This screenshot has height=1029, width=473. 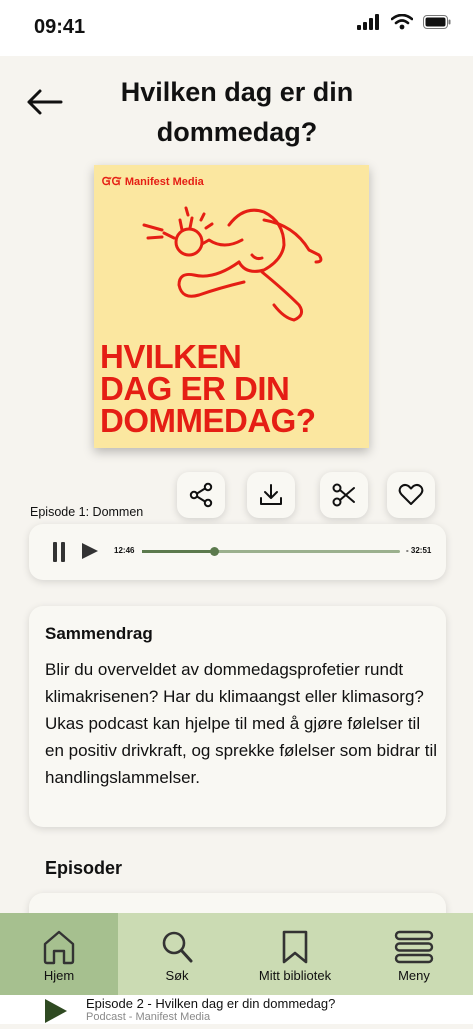 I want to click on page-title: Hvilken dag er din dommedag?, so click(x=237, y=112).